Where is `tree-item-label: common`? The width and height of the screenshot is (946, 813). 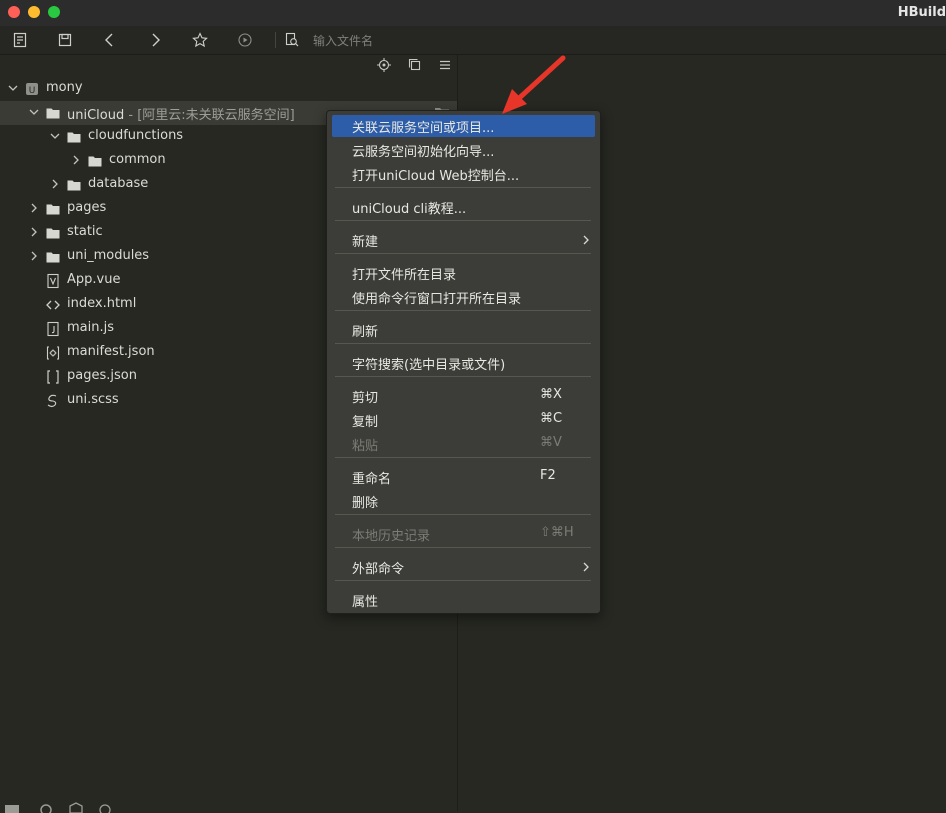 tree-item-label: common is located at coordinates (137, 159).